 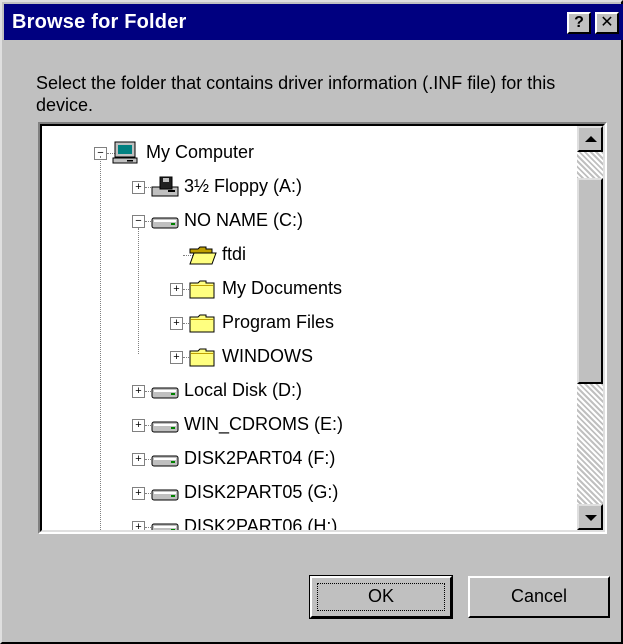 What do you see at coordinates (261, 524) in the screenshot?
I see `tree-item-label: DISK2PART06 (H:)` at bounding box center [261, 524].